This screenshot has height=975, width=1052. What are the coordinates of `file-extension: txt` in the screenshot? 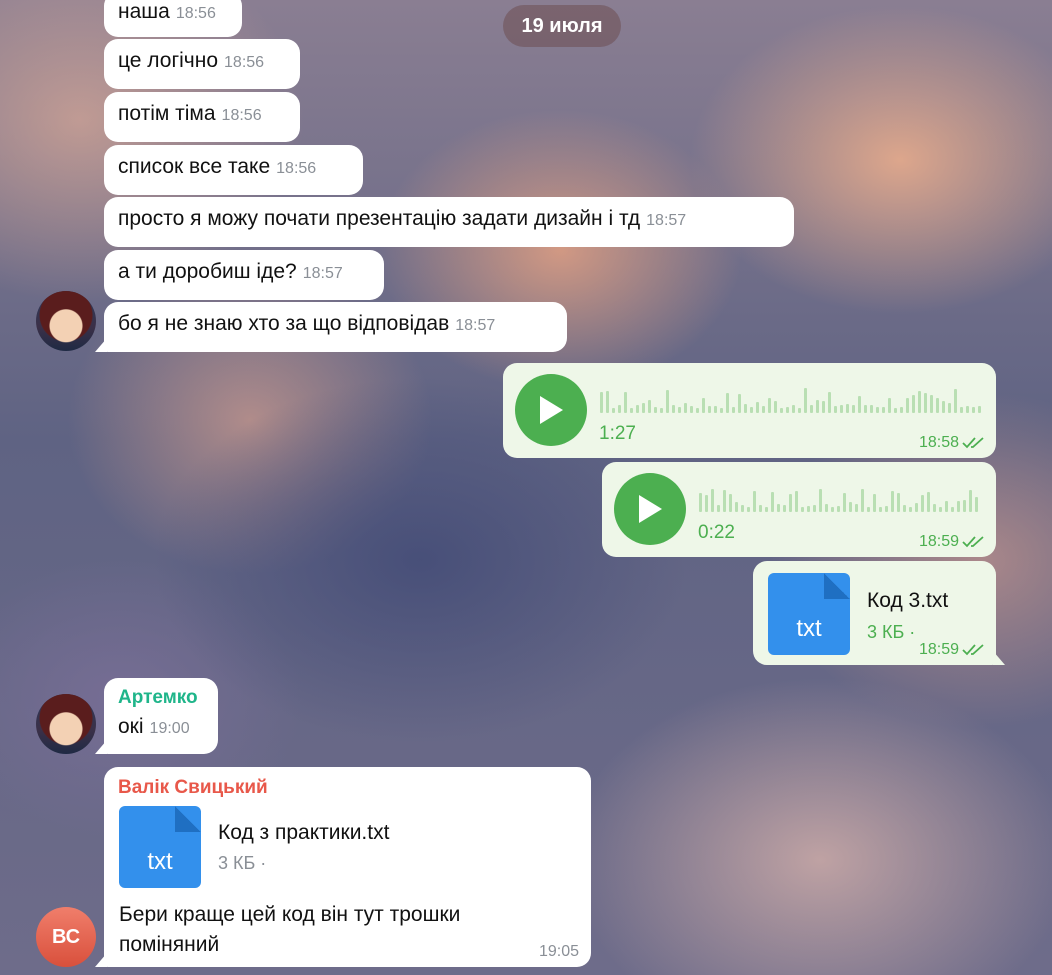 It's located at (809, 628).